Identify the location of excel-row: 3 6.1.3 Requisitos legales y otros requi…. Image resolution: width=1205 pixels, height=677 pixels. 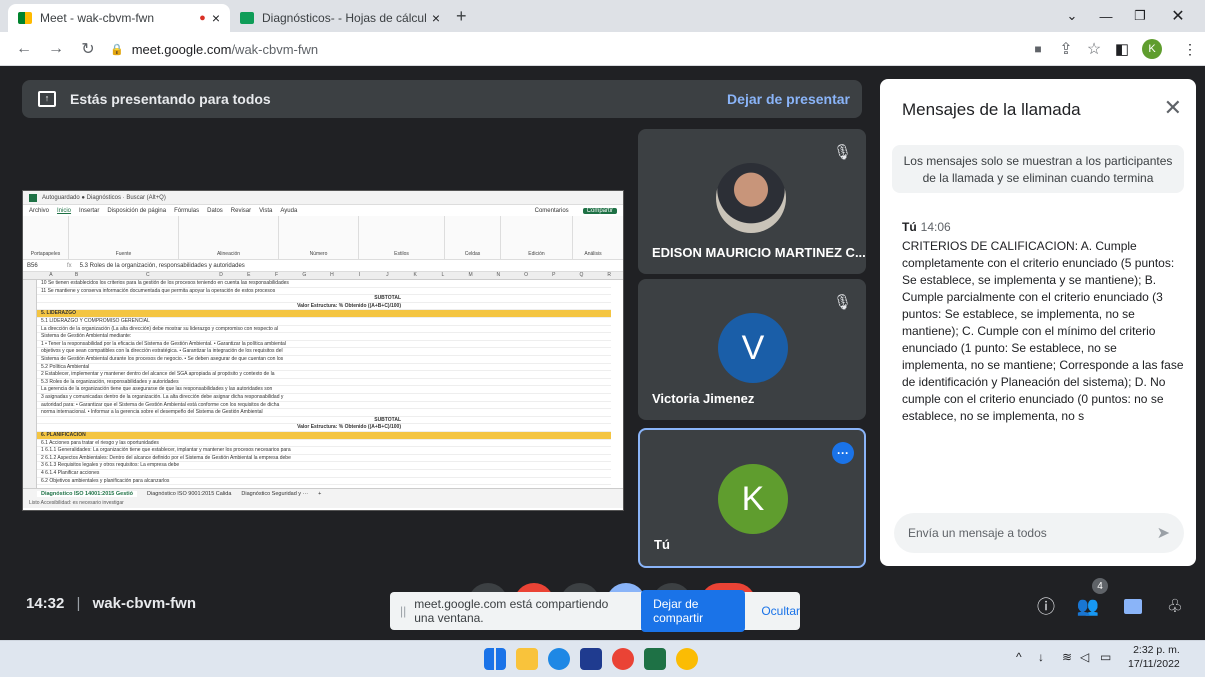
(324, 466).